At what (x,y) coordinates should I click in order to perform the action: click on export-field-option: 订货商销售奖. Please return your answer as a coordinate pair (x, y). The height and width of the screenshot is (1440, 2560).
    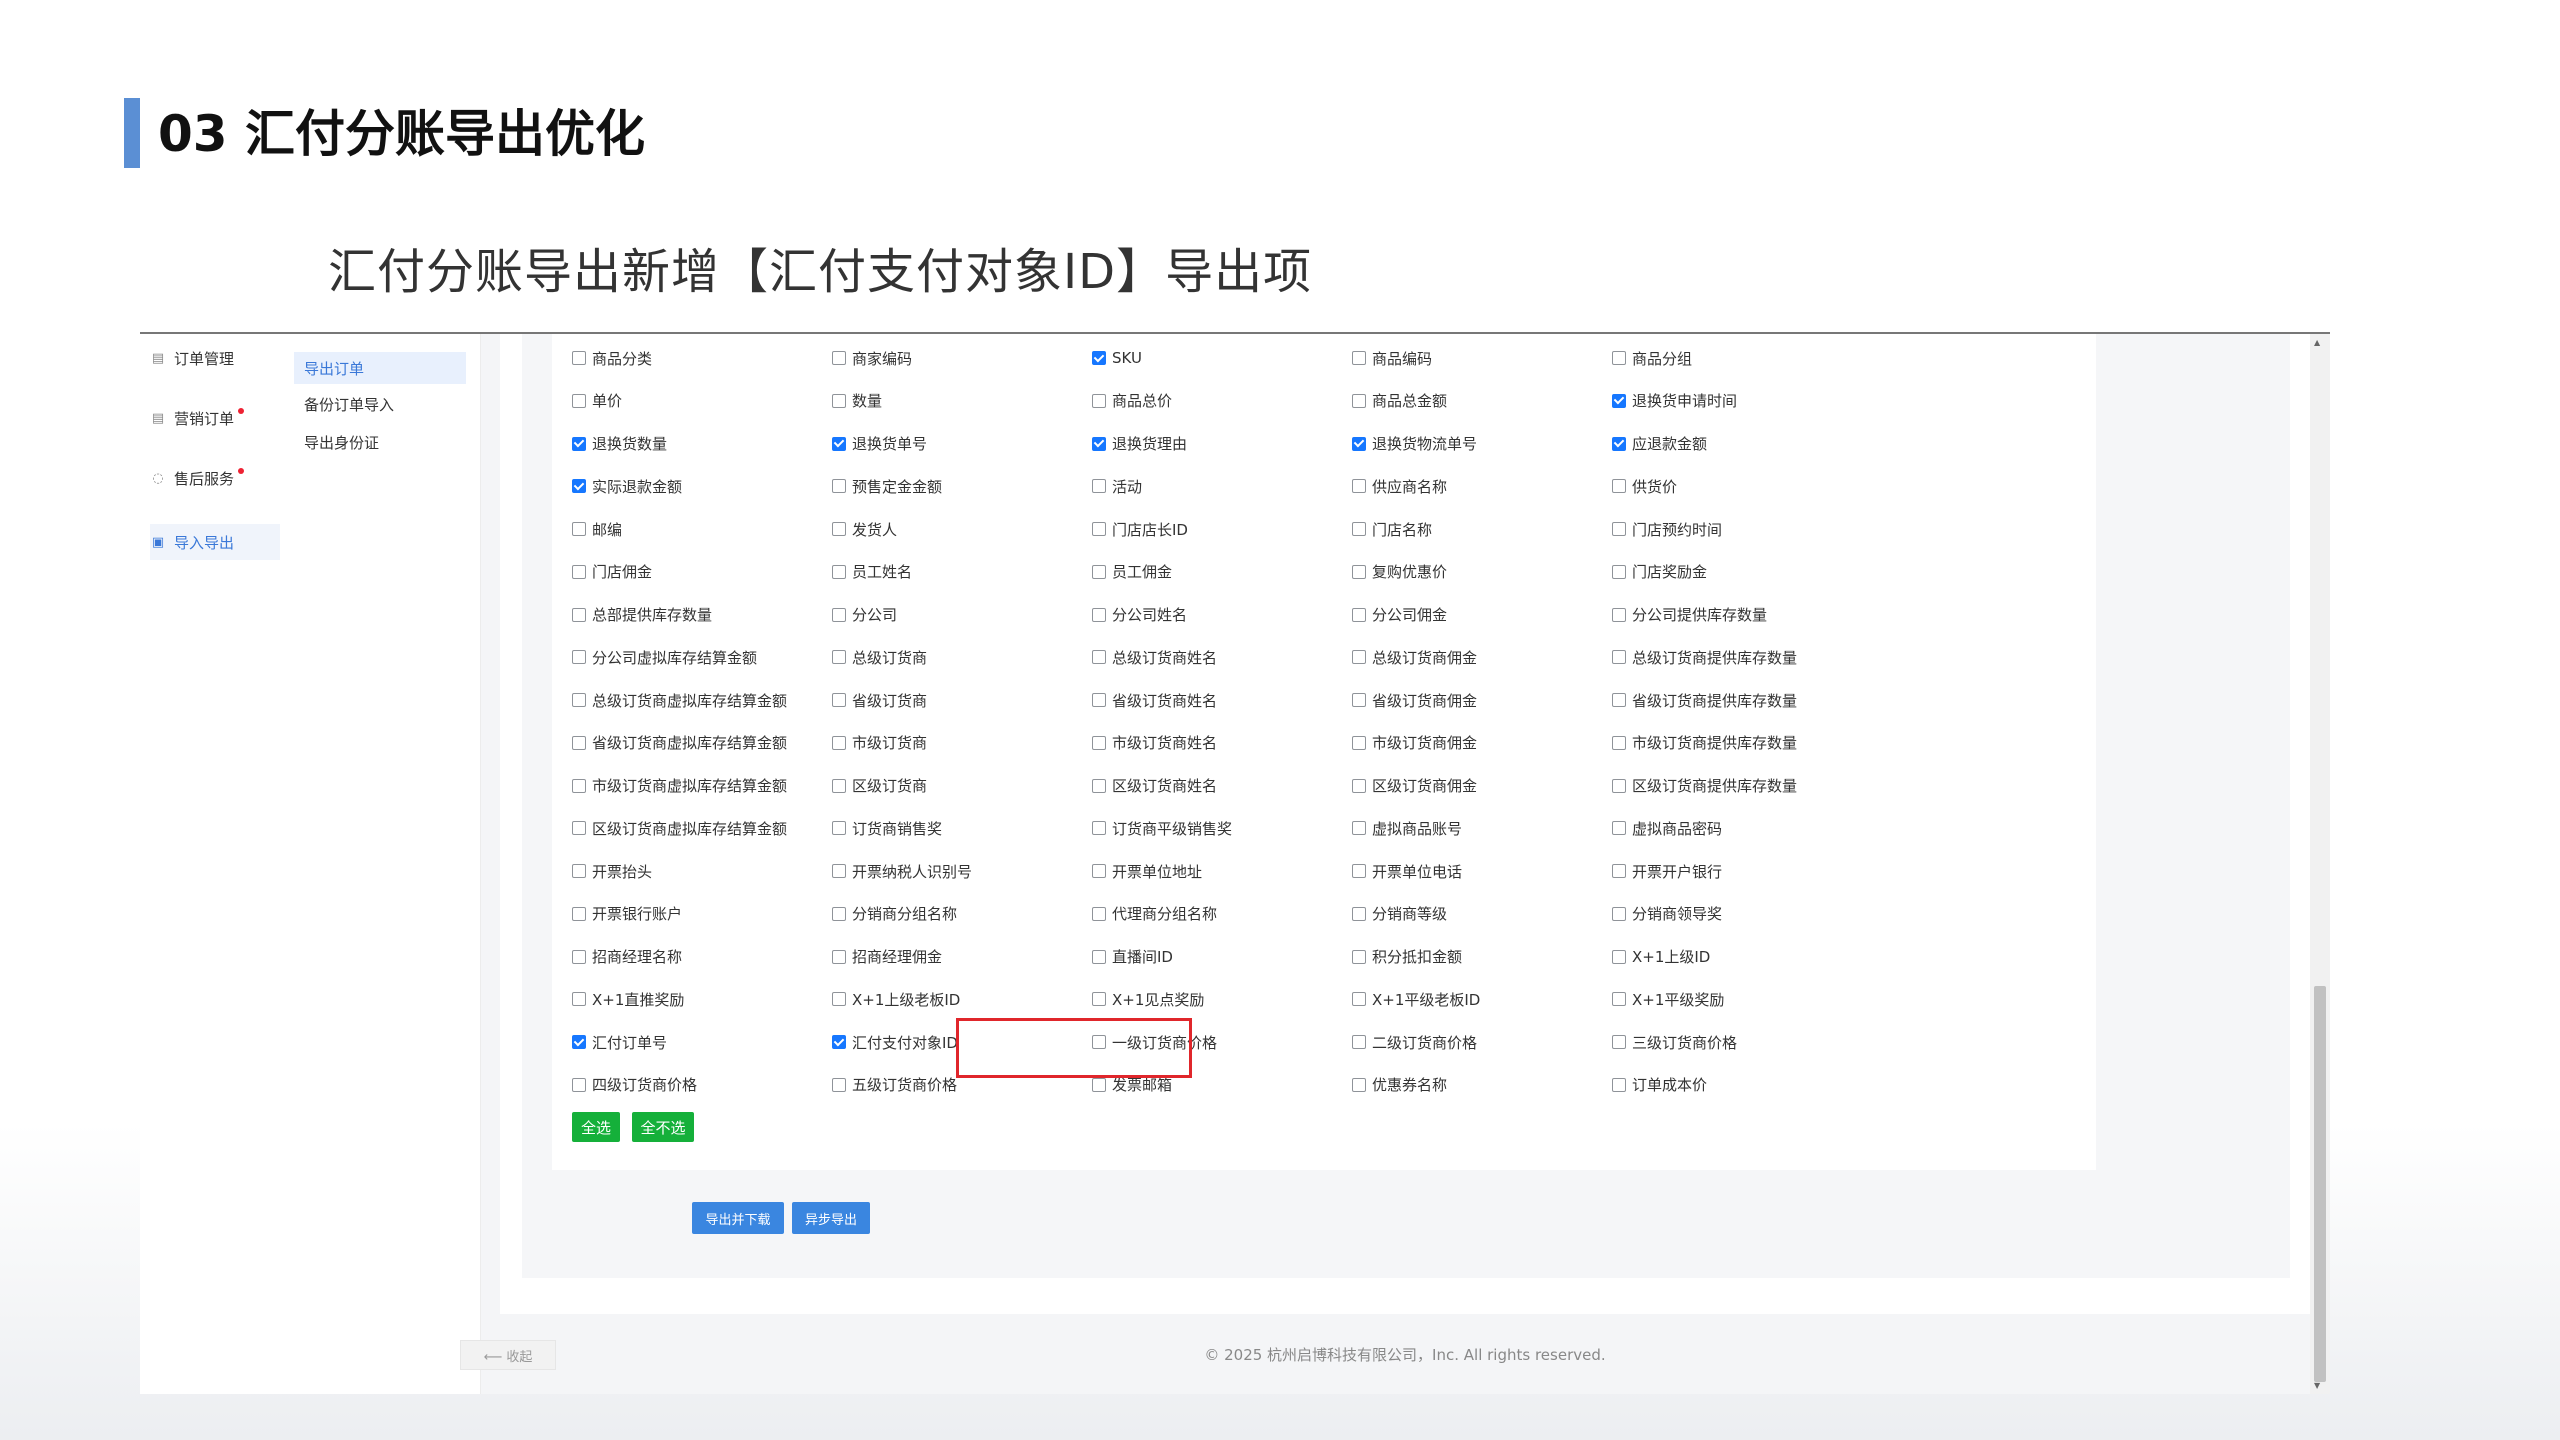
    Looking at the image, I should click on (887, 828).